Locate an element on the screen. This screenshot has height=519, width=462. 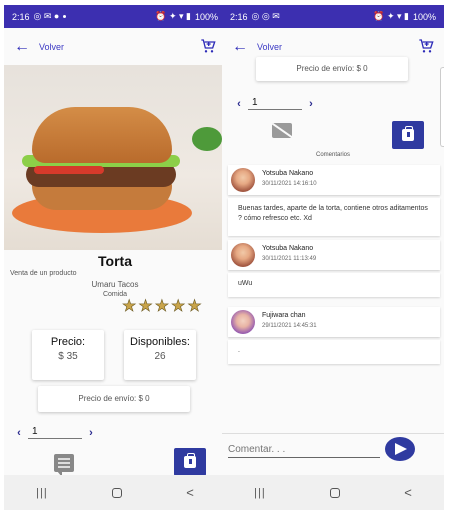
notification-icons: ◎ ✉ ● is located at coordinates (46, 16).